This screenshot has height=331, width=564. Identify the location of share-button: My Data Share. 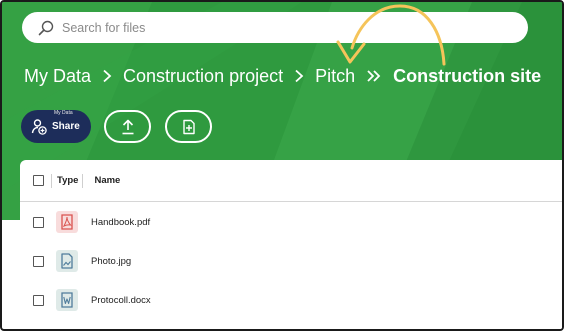
(56, 126).